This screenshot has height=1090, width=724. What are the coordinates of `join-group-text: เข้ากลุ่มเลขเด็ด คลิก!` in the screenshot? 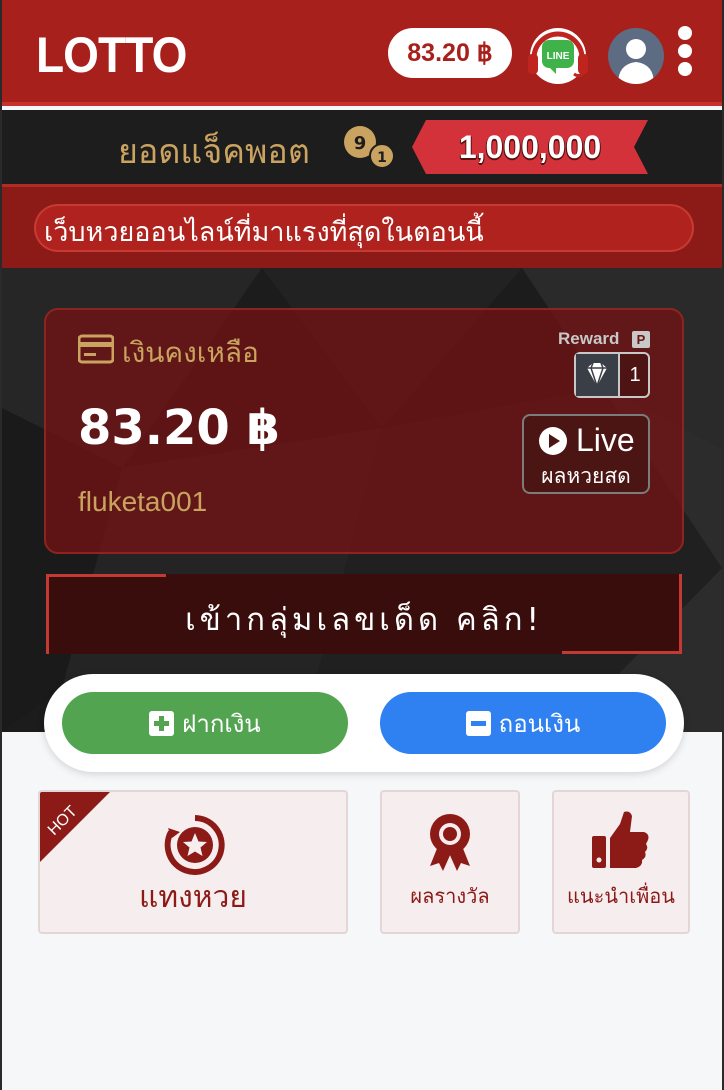 It's located at (364, 620).